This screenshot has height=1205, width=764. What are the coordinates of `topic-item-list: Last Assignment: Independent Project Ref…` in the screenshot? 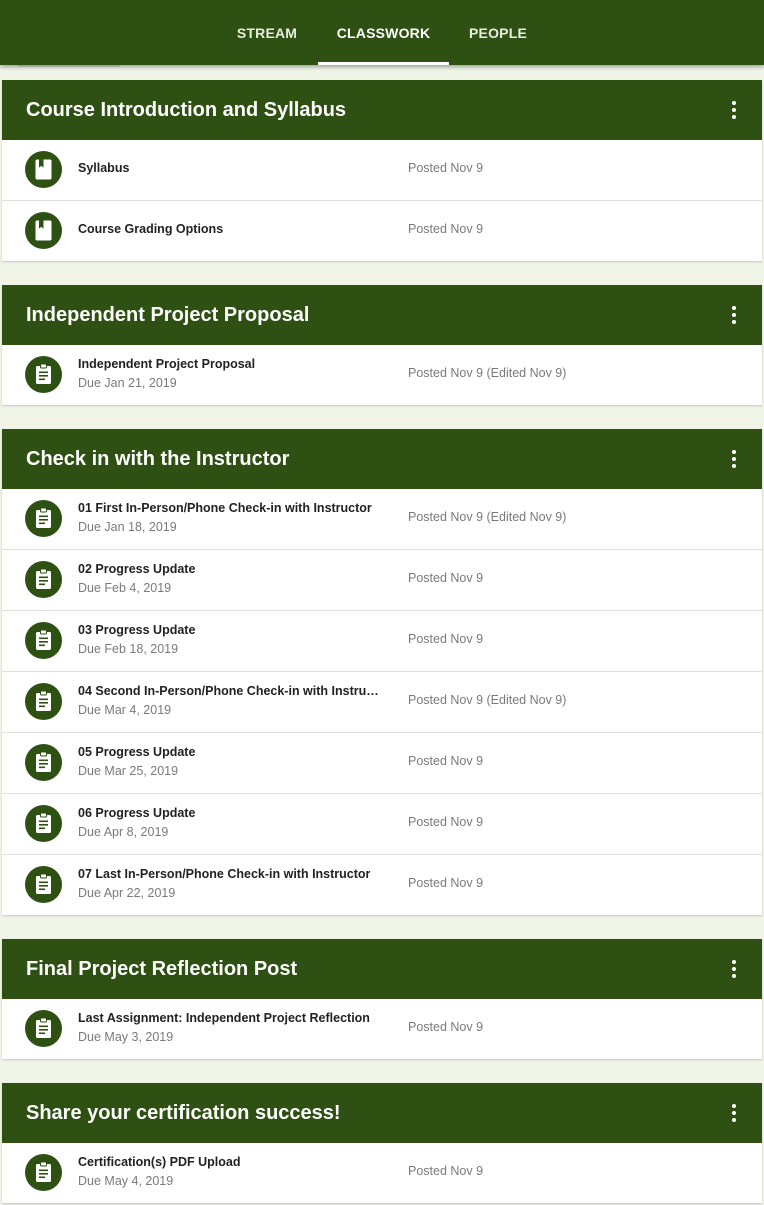 It's located at (382, 1029).